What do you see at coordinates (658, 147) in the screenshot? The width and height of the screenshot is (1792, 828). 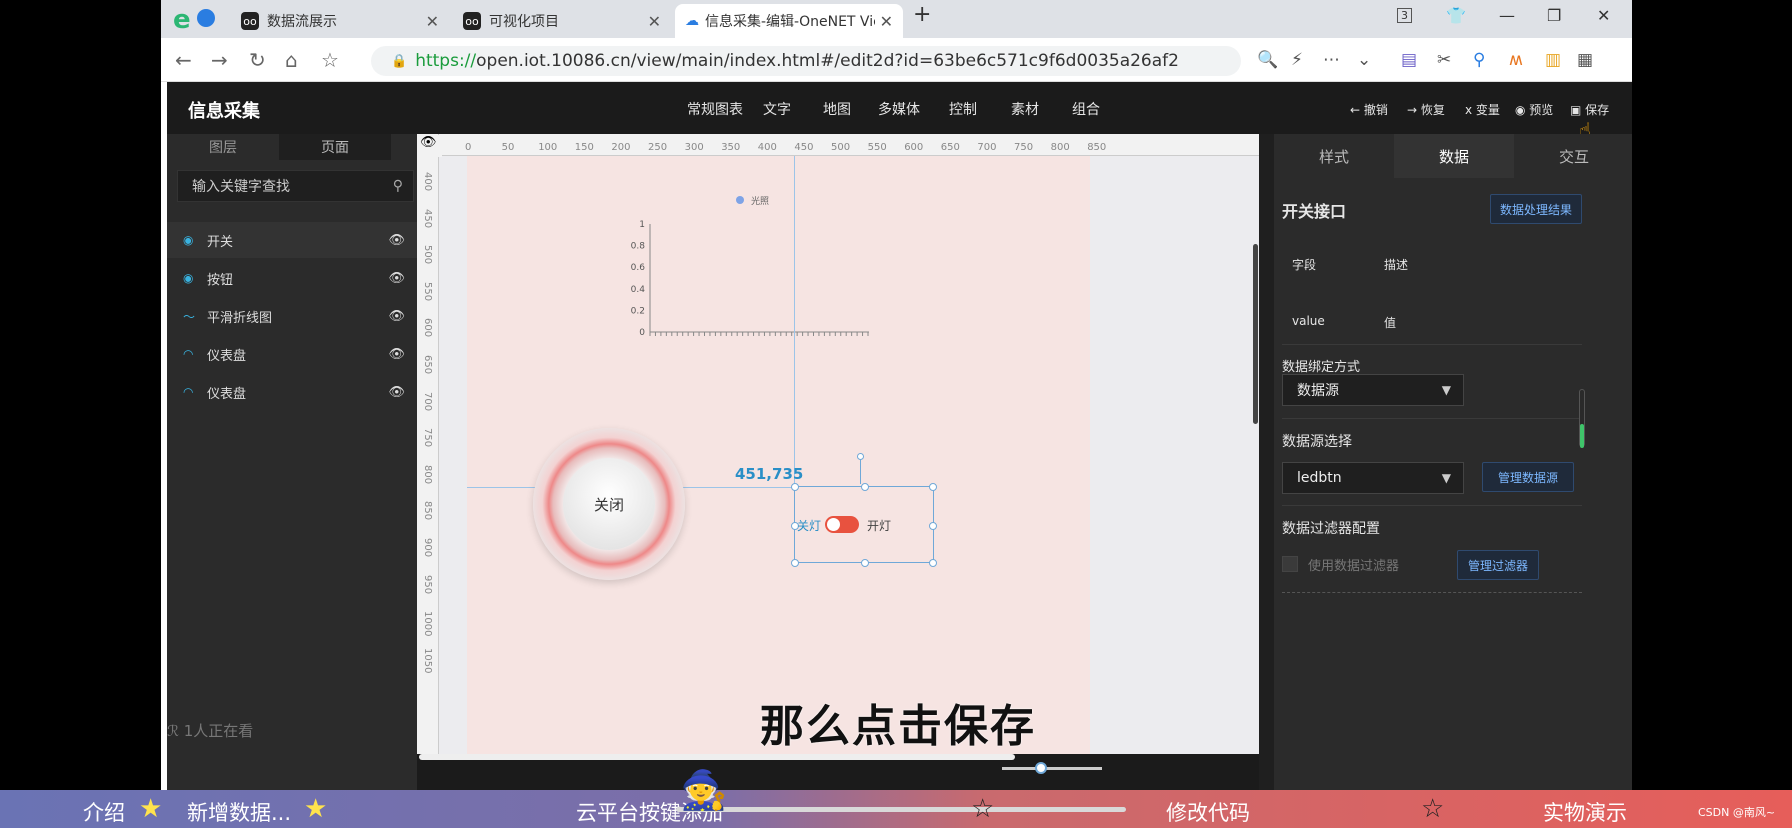 I see `ruler-tick-label: 250` at bounding box center [658, 147].